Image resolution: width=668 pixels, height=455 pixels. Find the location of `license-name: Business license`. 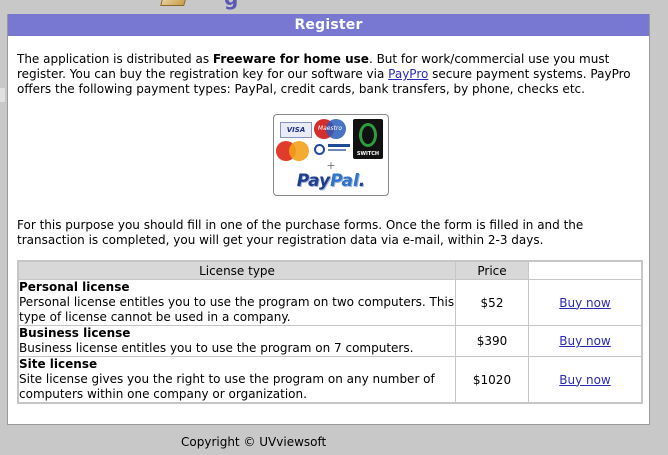

license-name: Business license is located at coordinates (75, 333).